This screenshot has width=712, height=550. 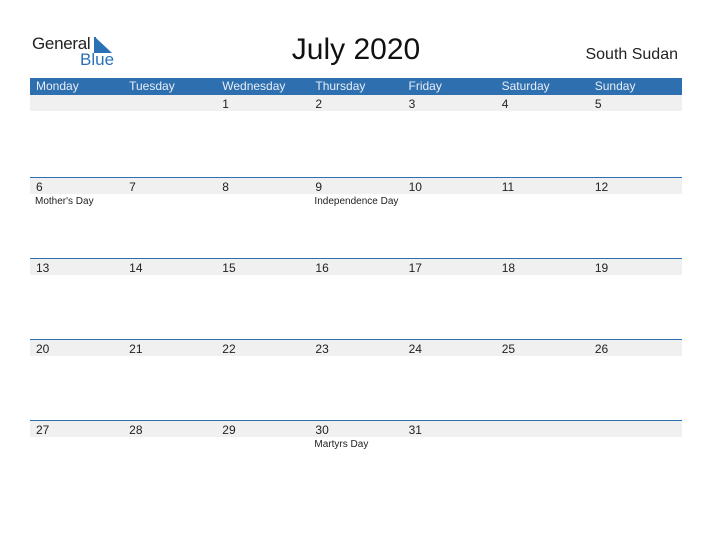 I want to click on day-number: 23, so click(x=322, y=349).